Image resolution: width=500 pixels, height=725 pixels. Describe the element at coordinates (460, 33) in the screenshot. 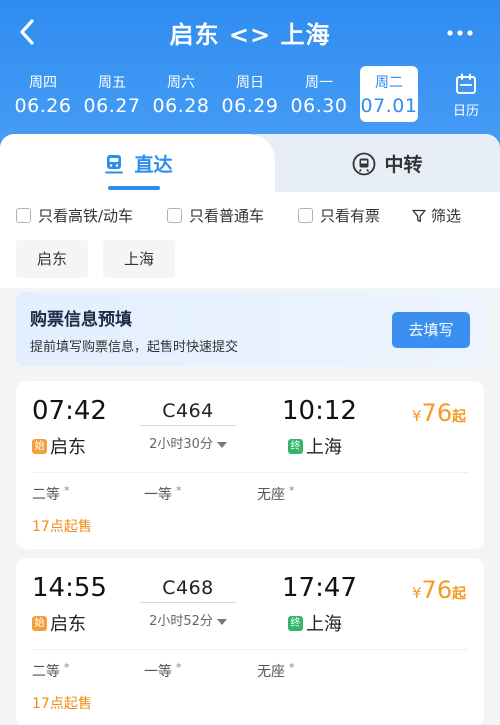

I see `more-dots-icon` at that location.